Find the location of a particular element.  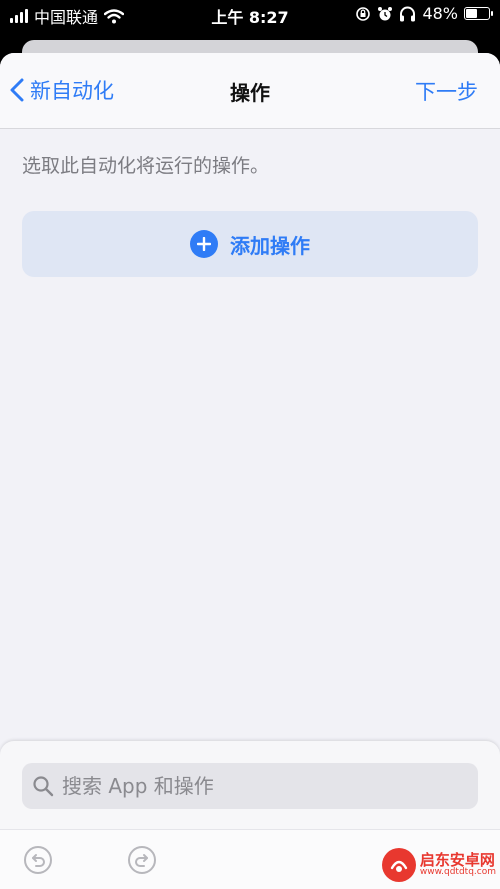

watermark-title: 启东安卓网 is located at coordinates (457, 859).